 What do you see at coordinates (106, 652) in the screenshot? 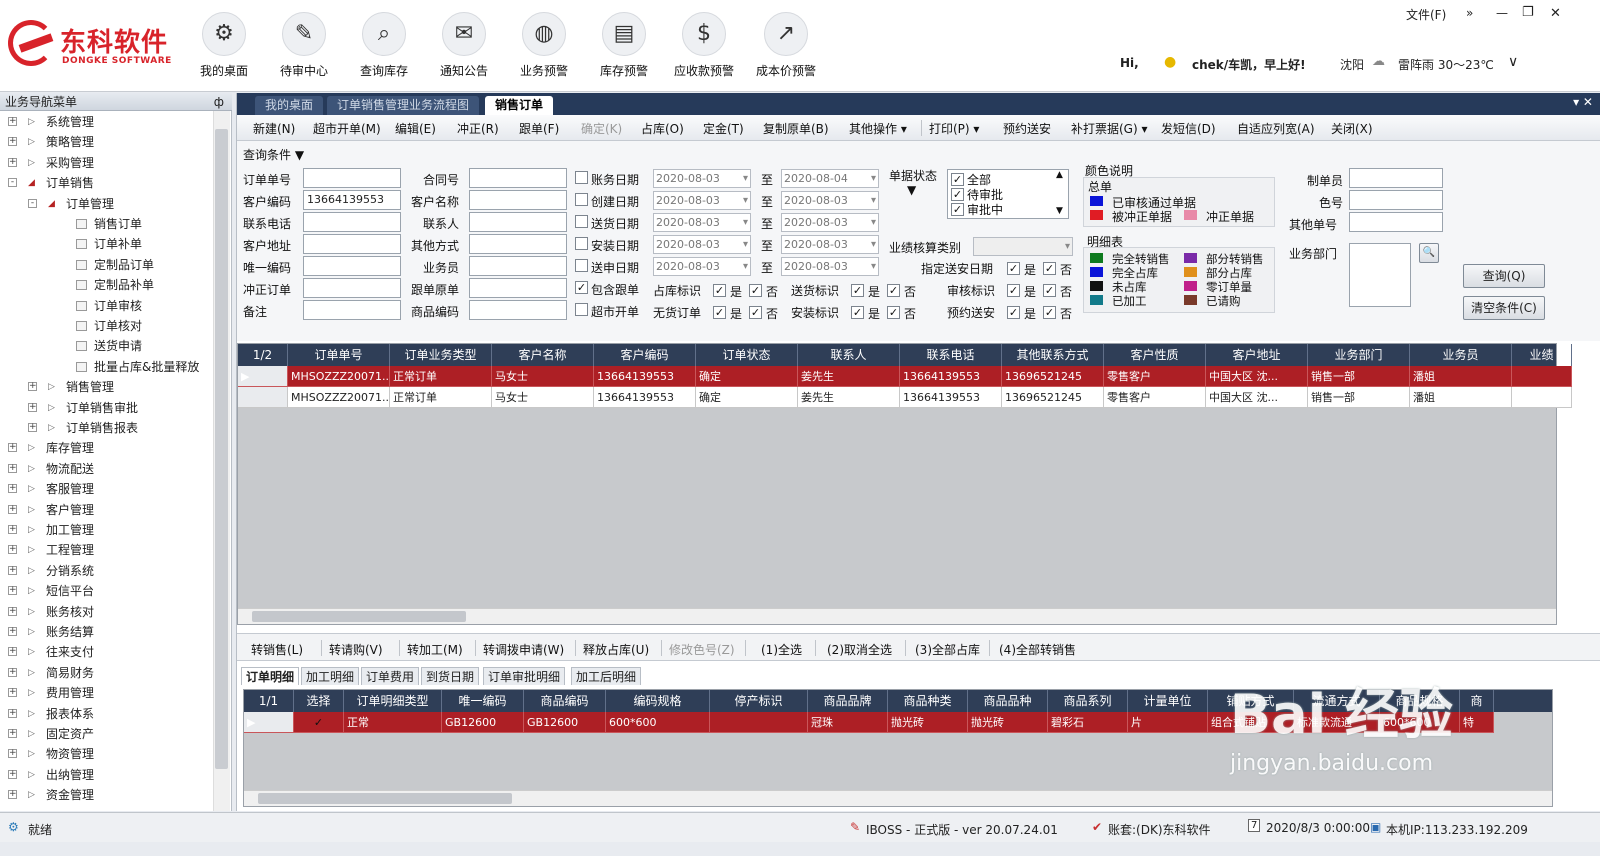
I see `tree-item: + ▷ 往来支付` at bounding box center [106, 652].